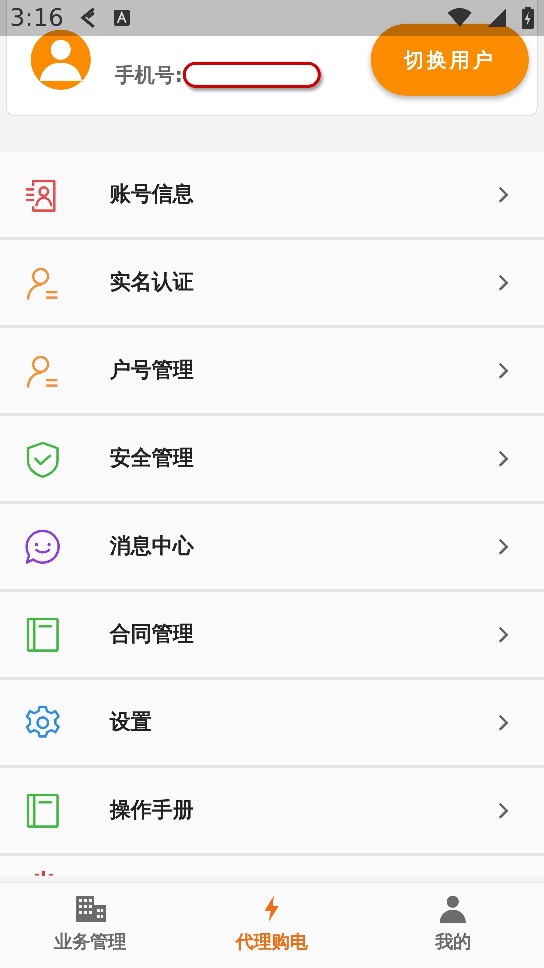  Describe the element at coordinates (460, 18) in the screenshot. I see `wifi-icon` at that location.